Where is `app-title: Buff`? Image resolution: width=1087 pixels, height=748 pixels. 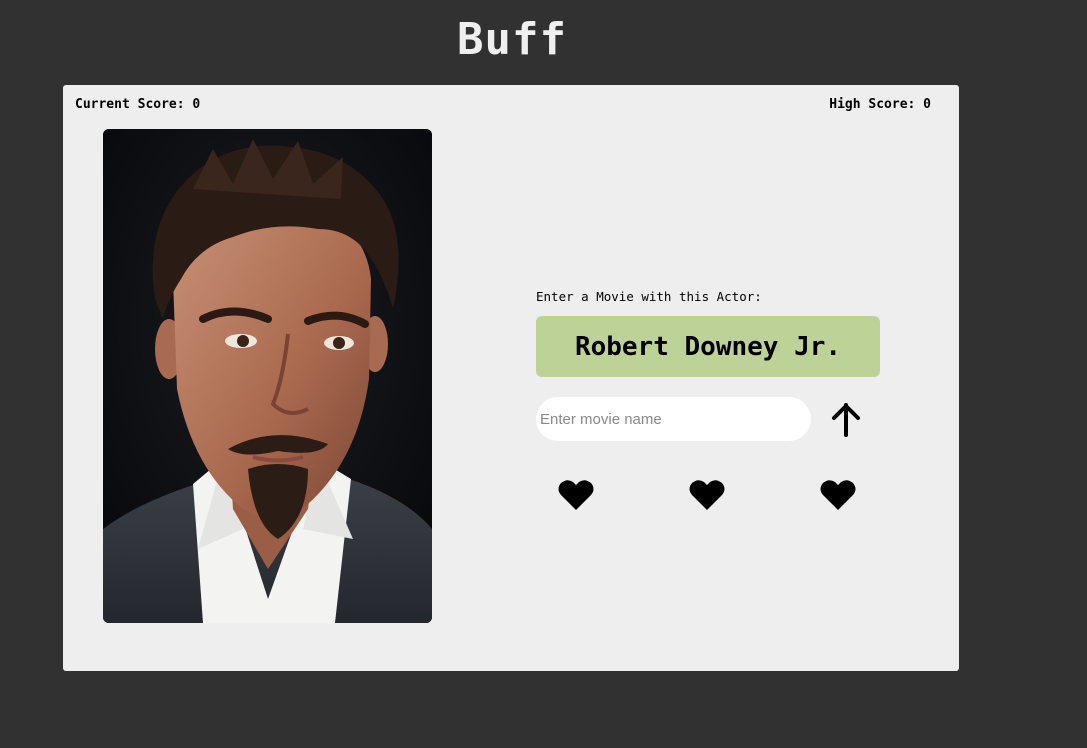 app-title: Buff is located at coordinates (512, 39).